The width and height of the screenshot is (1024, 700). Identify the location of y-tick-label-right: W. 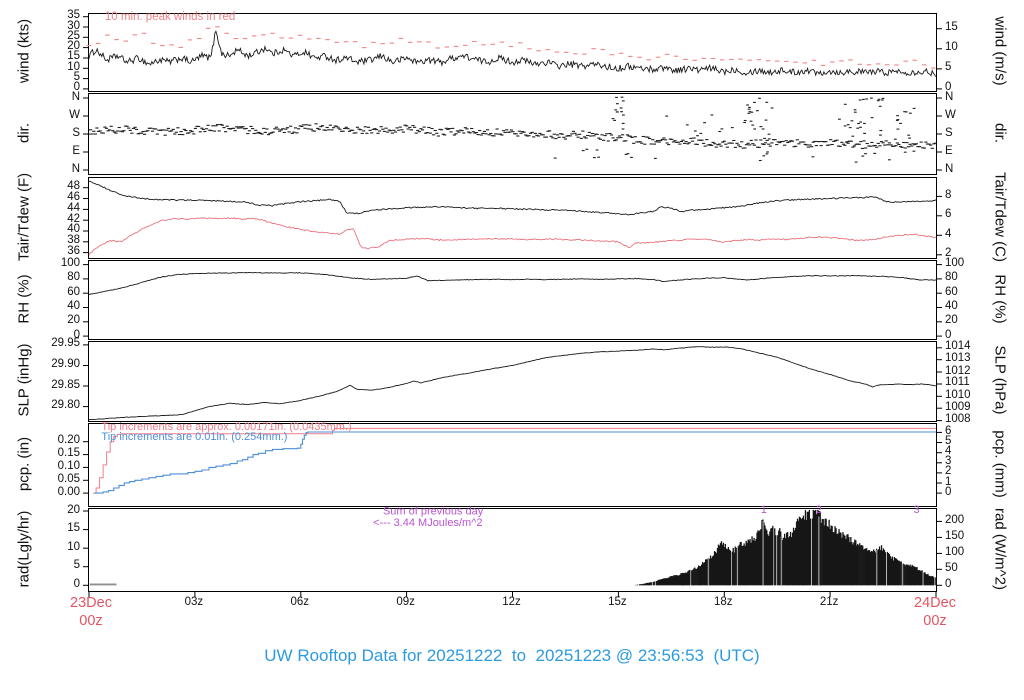
(950, 114).